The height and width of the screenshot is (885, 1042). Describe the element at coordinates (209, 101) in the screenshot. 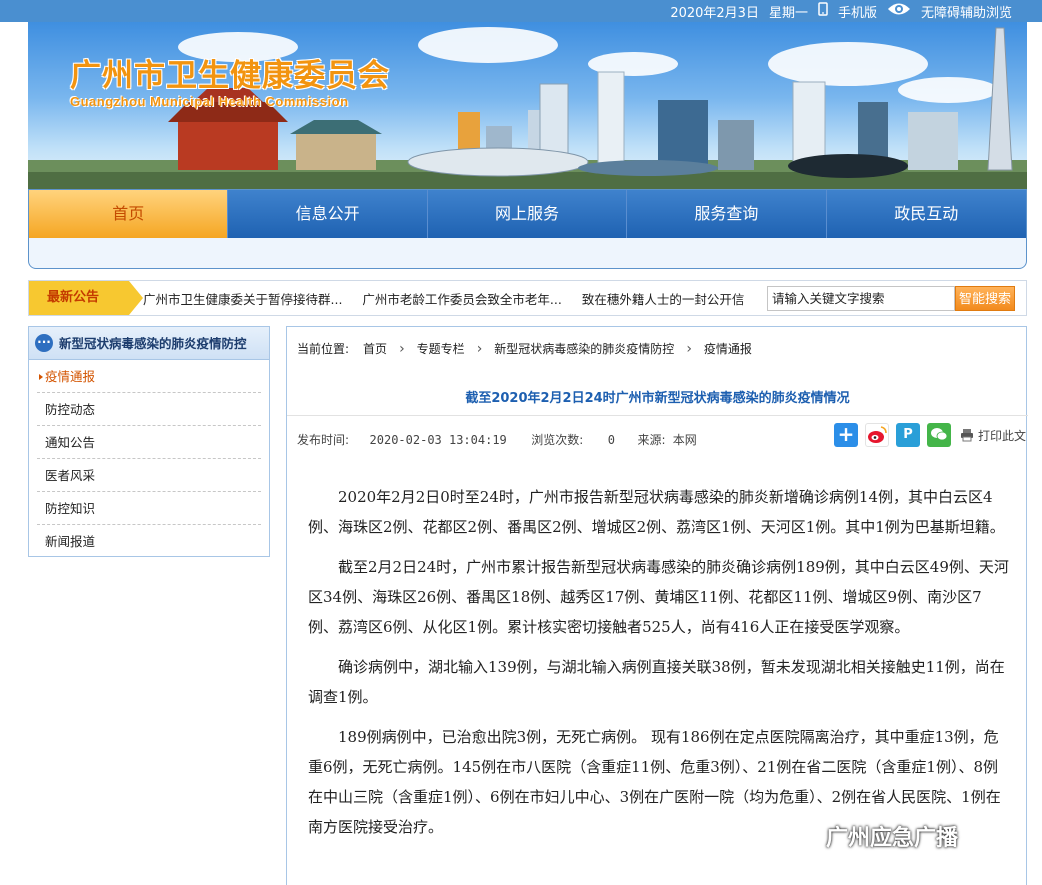

I see `site-logo-subtitle: Guangzhou Municipal Health Commission` at that location.